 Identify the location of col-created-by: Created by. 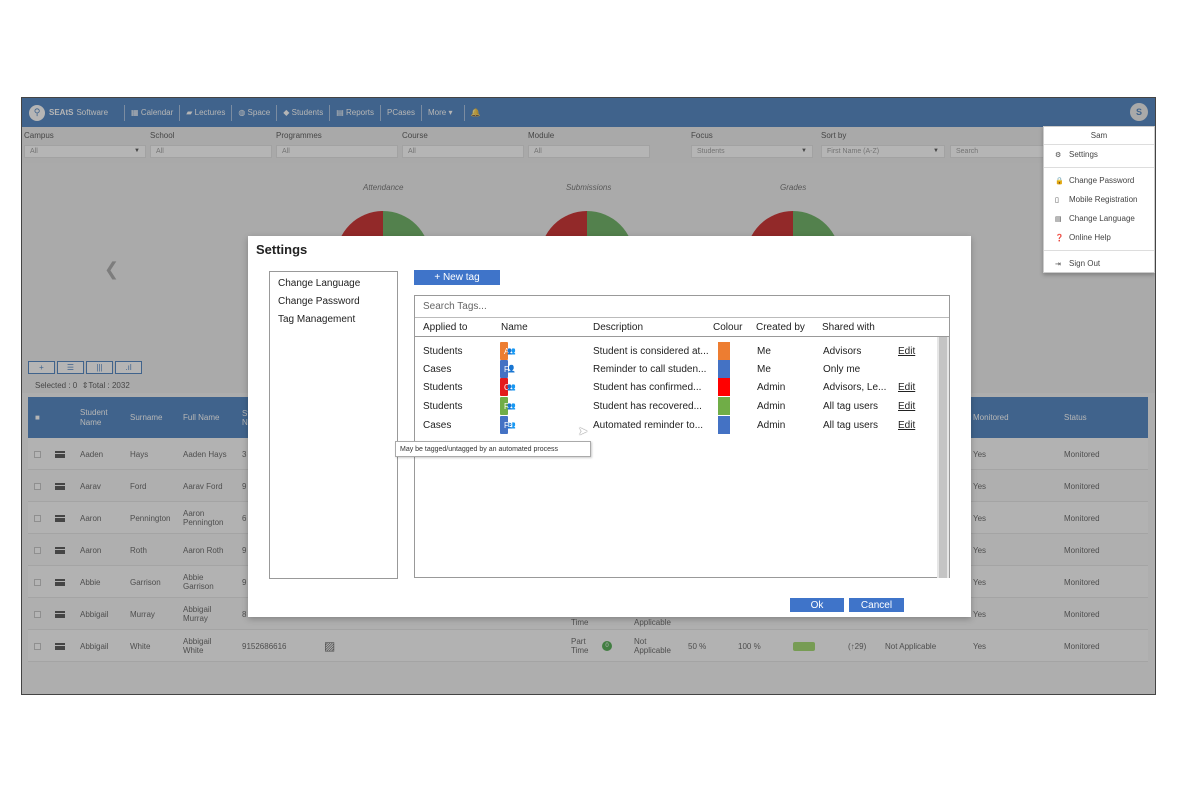
(780, 327).